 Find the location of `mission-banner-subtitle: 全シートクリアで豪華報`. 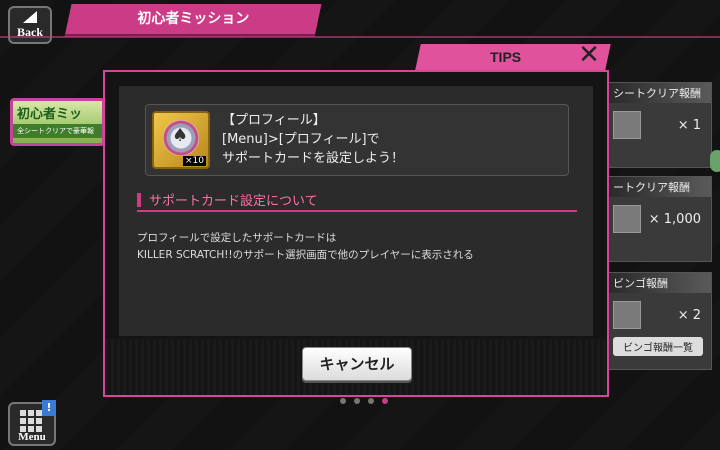

mission-banner-subtitle: 全シートクリアで豪華報 is located at coordinates (57, 131).